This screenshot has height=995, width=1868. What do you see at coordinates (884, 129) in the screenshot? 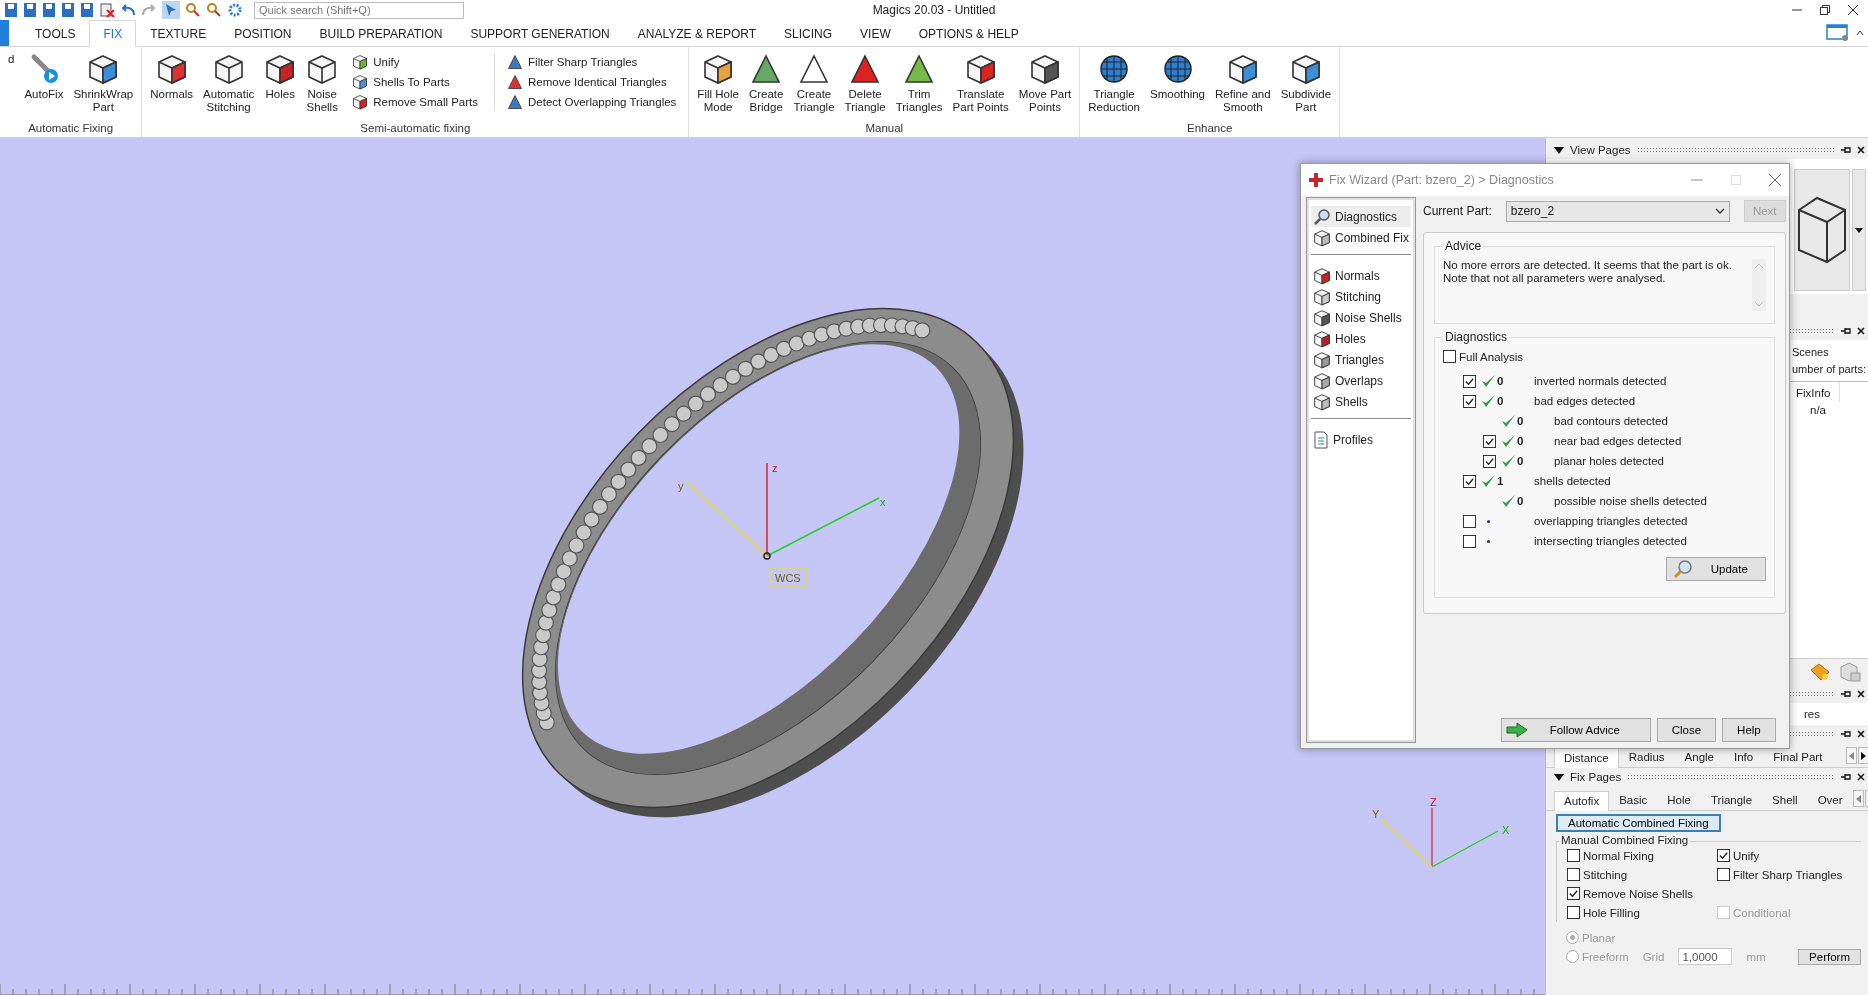
I see `group-label: Manual` at bounding box center [884, 129].